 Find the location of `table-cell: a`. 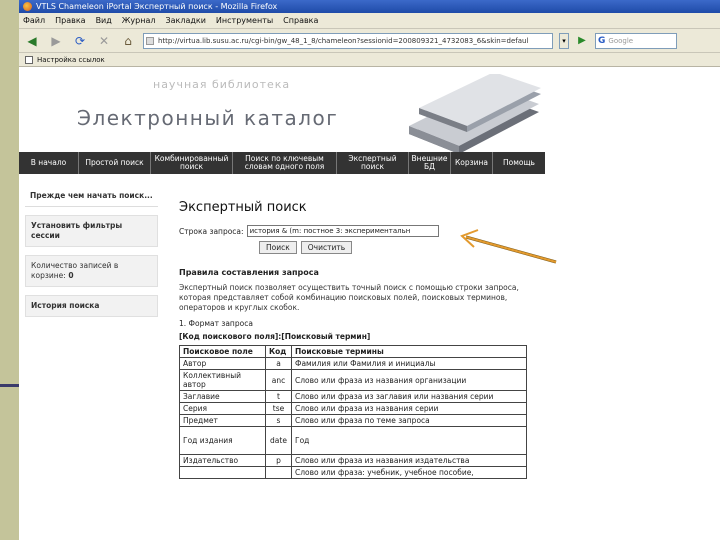

table-cell: a is located at coordinates (278, 363).